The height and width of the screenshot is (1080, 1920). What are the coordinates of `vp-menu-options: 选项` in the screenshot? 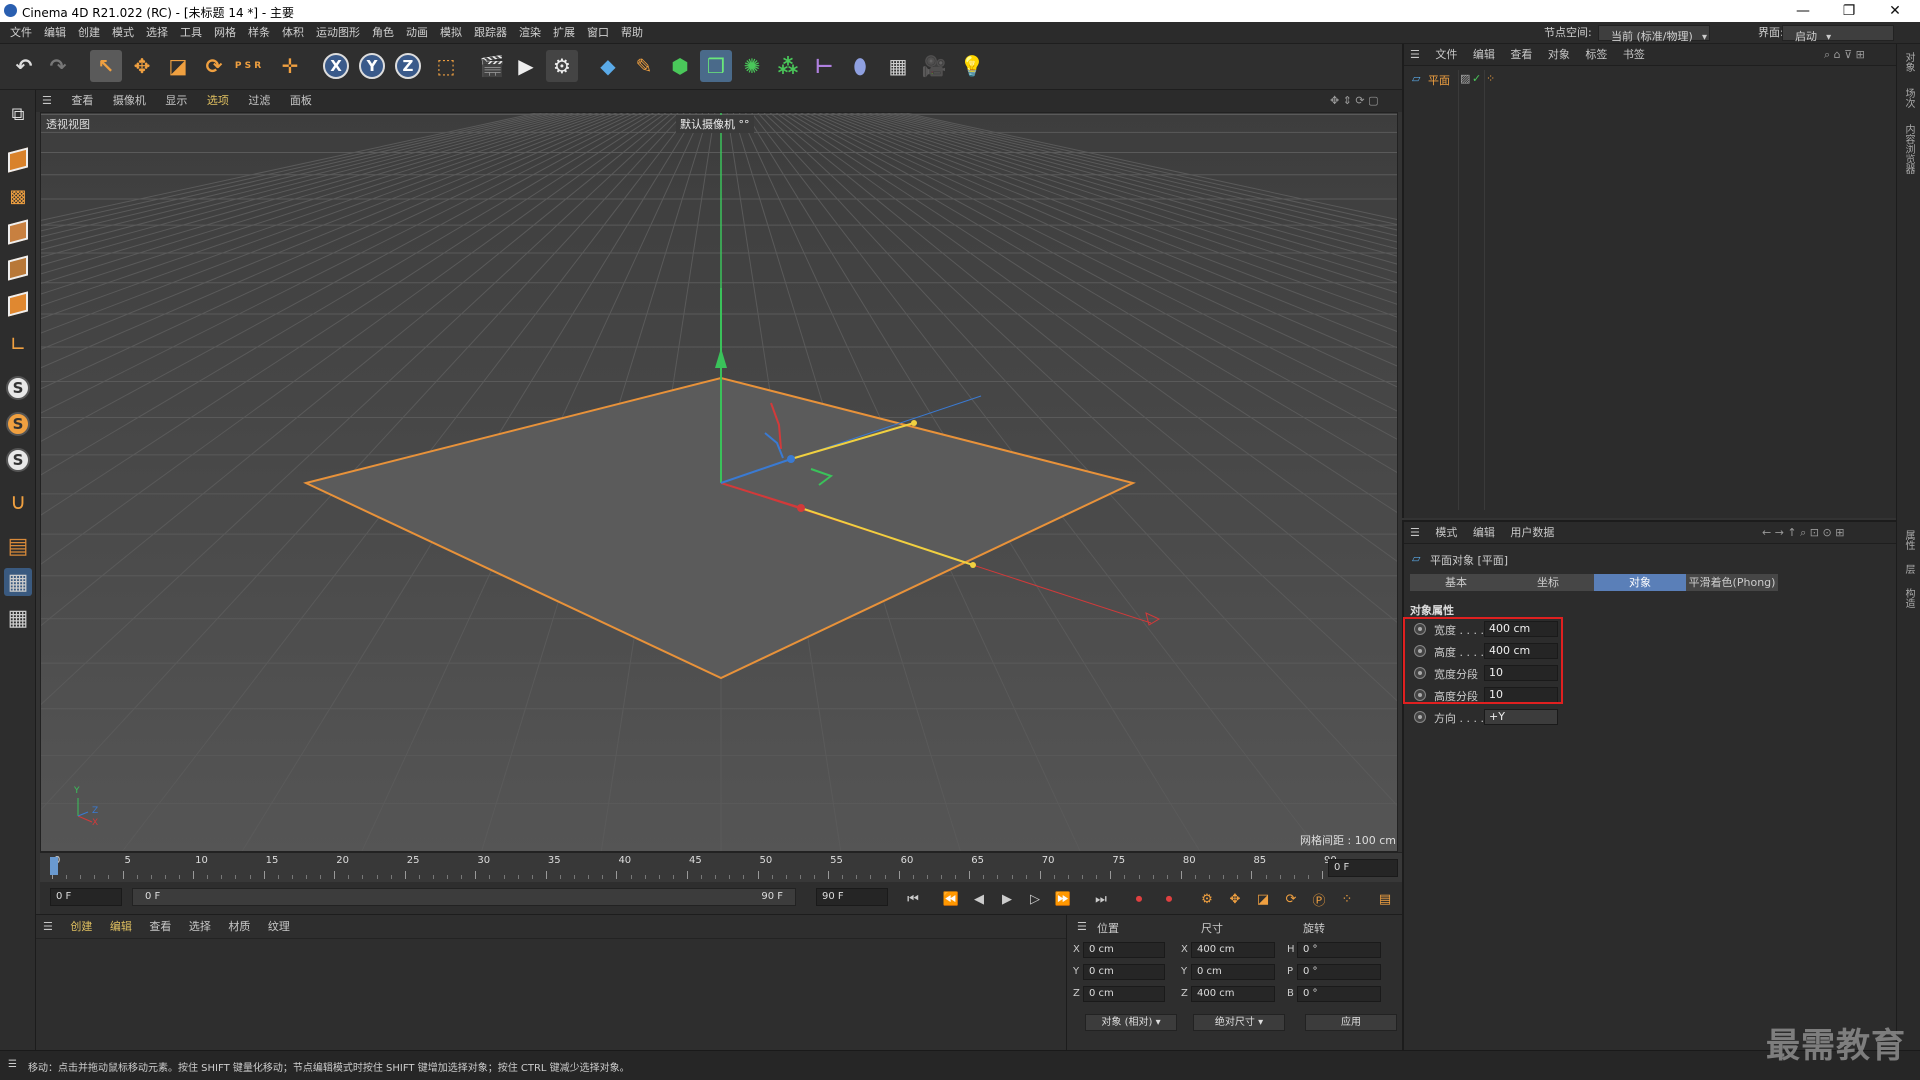 It's located at (218, 101).